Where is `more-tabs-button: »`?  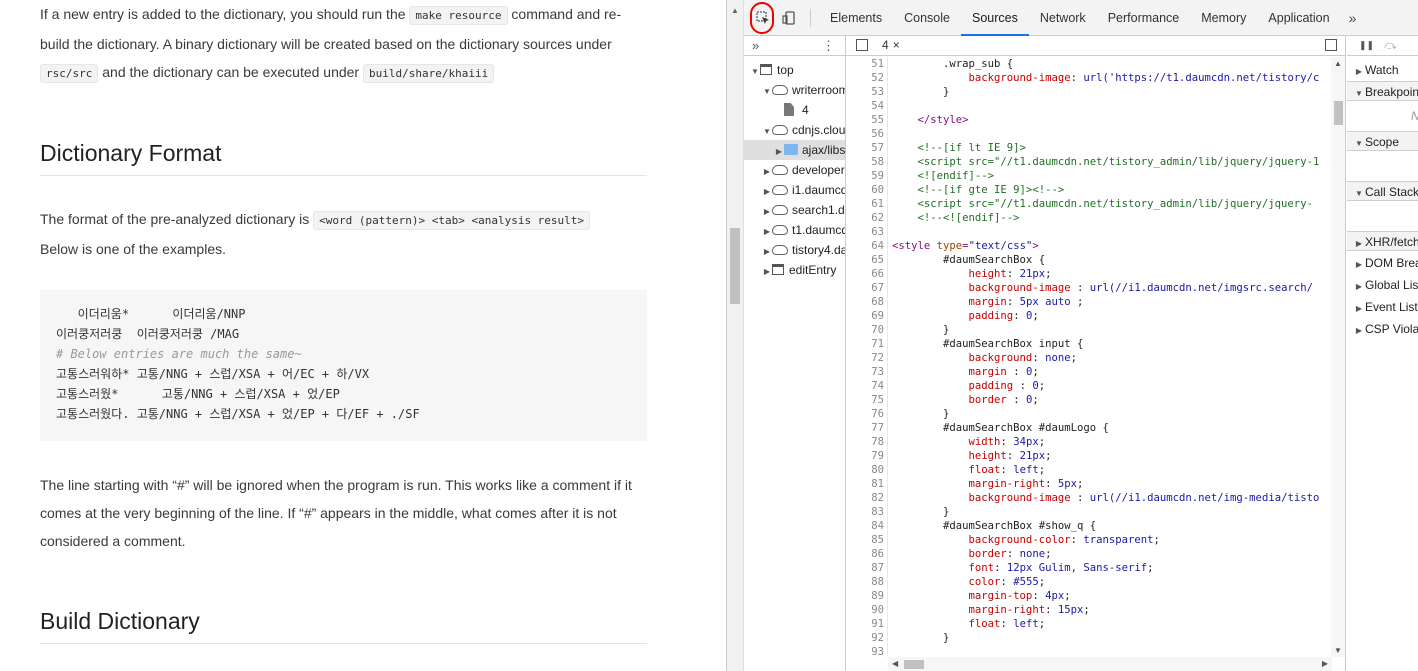
more-tabs-button: » is located at coordinates (1353, 18).